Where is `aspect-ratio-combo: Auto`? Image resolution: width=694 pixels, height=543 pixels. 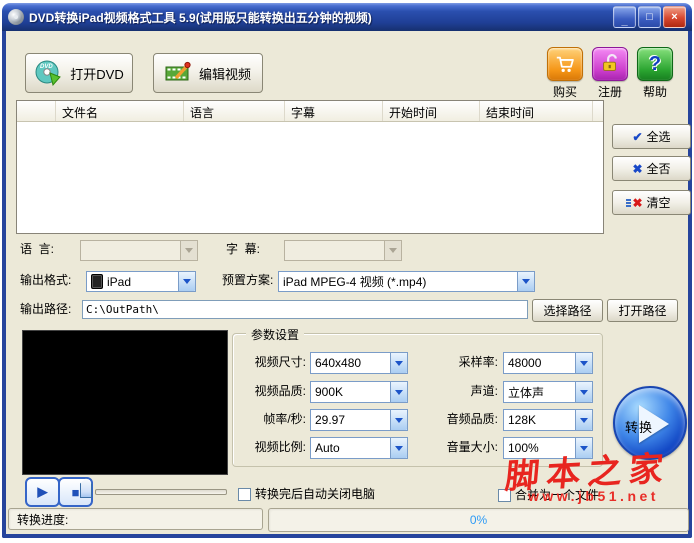
aspect-ratio-combo: Auto is located at coordinates (359, 448).